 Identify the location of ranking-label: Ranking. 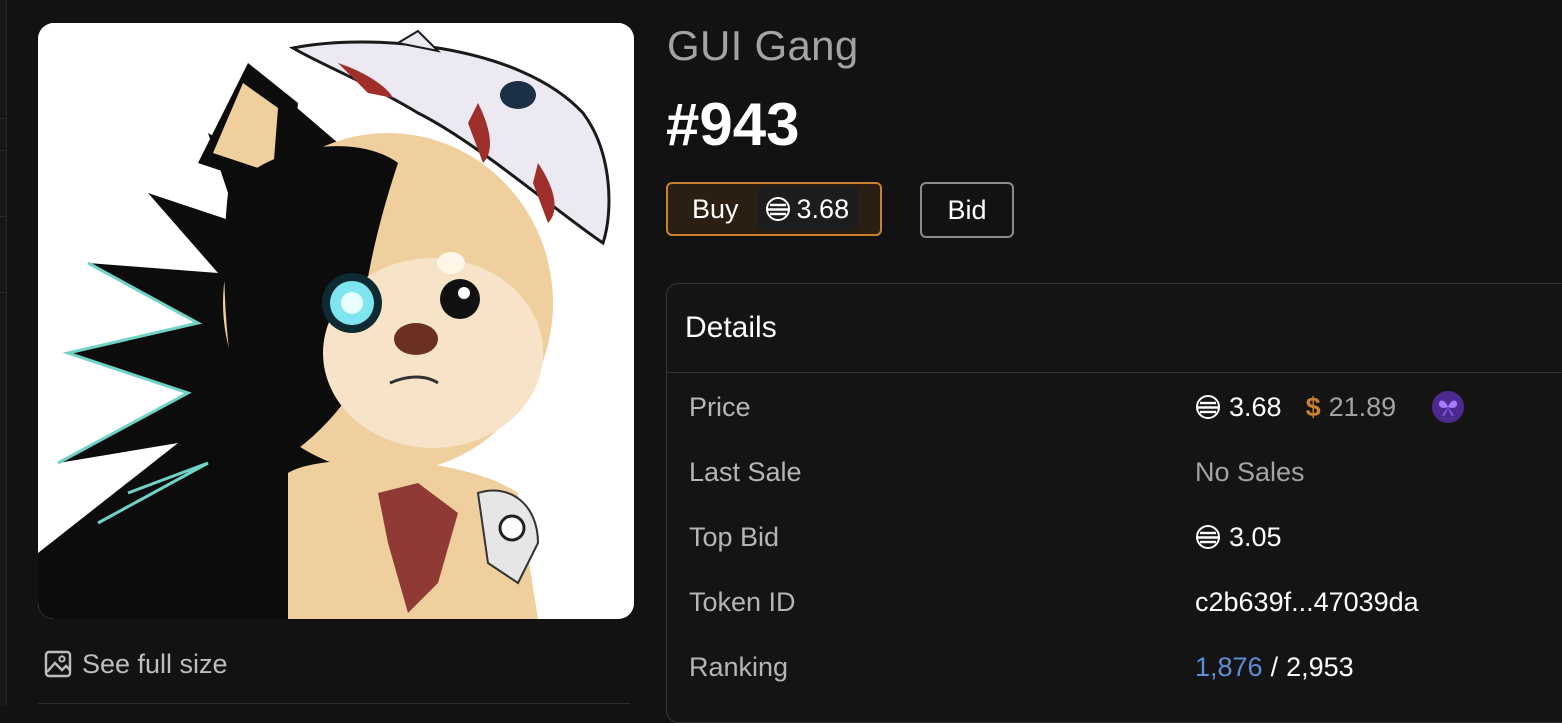
(739, 666).